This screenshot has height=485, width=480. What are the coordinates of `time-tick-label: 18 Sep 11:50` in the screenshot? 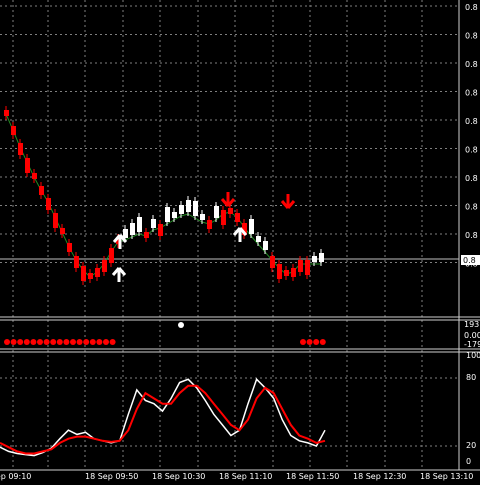 It's located at (312, 476).